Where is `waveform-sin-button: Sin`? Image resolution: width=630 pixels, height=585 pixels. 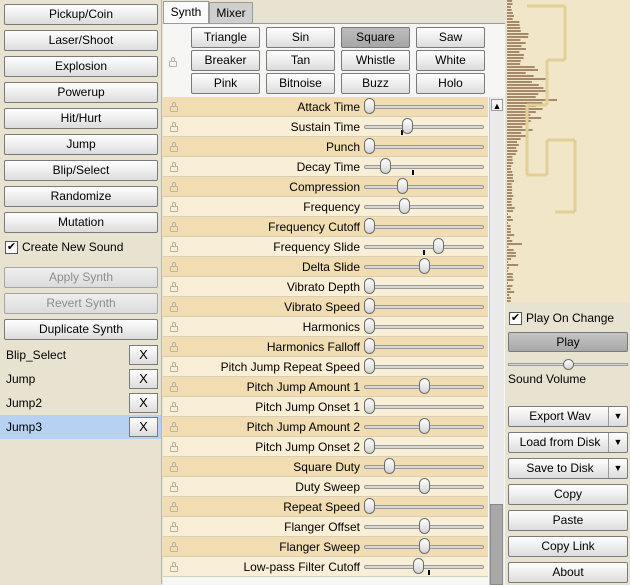
waveform-sin-button: Sin is located at coordinates (300, 37).